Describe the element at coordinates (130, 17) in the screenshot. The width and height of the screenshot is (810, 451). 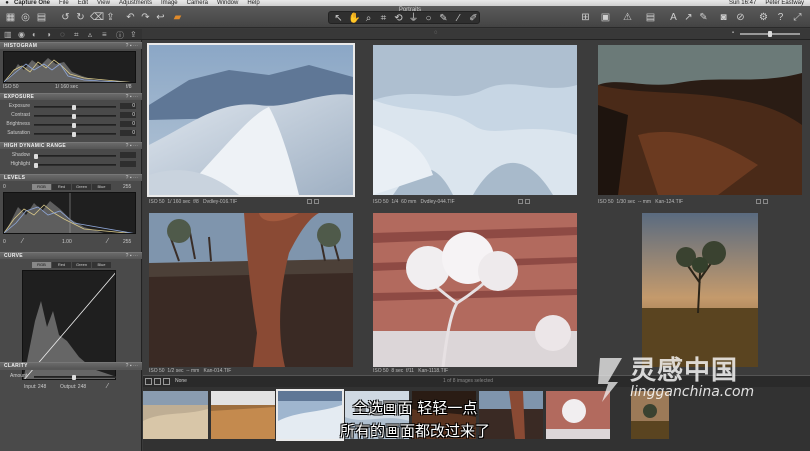
I see `undo-icon: ↶` at that location.